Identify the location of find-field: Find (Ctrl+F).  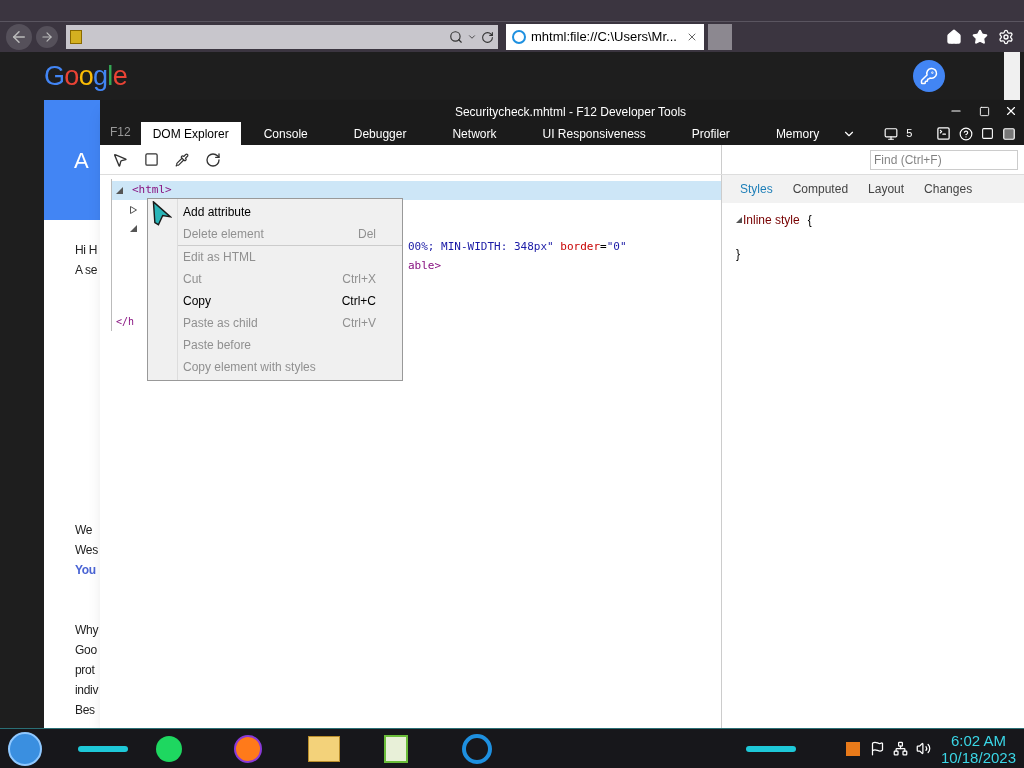
(944, 159).